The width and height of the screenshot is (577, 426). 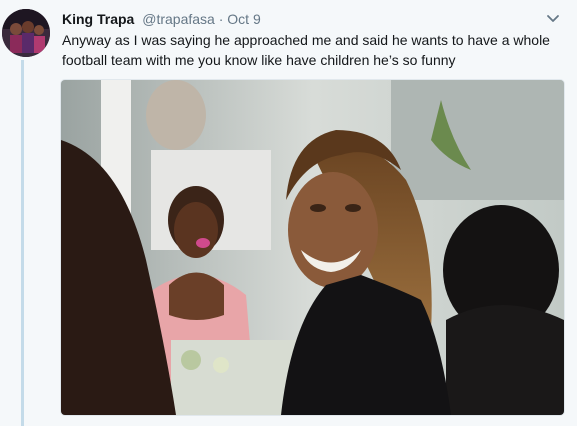 What do you see at coordinates (553, 19) in the screenshot?
I see `chevron-down-icon` at bounding box center [553, 19].